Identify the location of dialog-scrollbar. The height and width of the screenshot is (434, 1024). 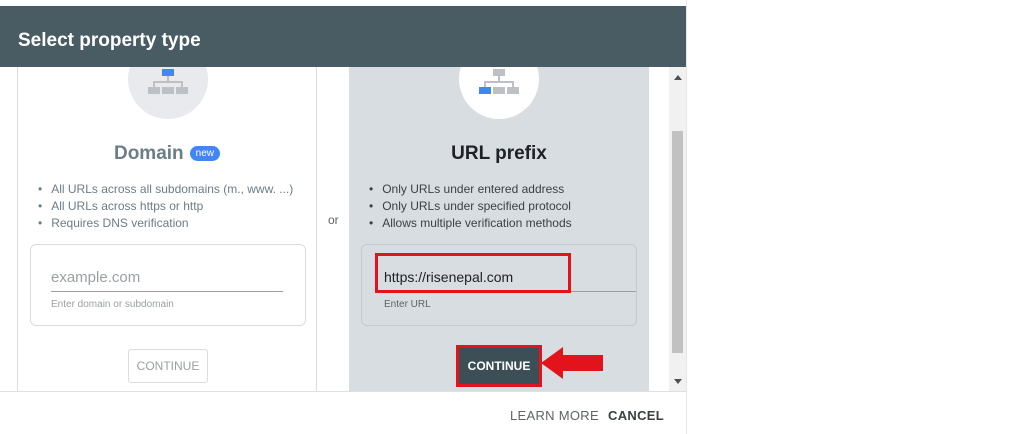
(677, 229).